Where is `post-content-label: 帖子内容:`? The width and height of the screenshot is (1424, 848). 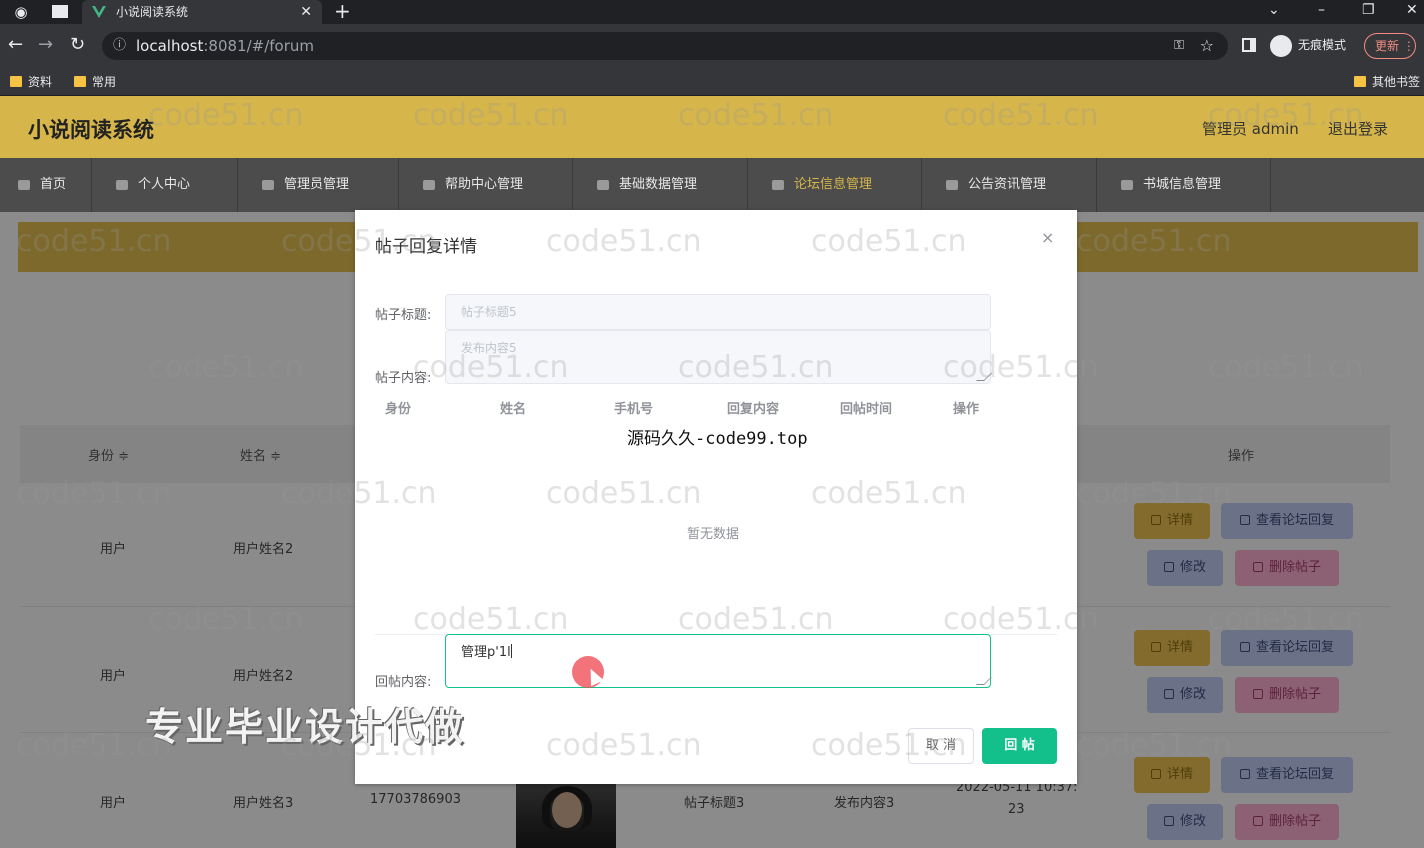 post-content-label: 帖子内容: is located at coordinates (403, 378).